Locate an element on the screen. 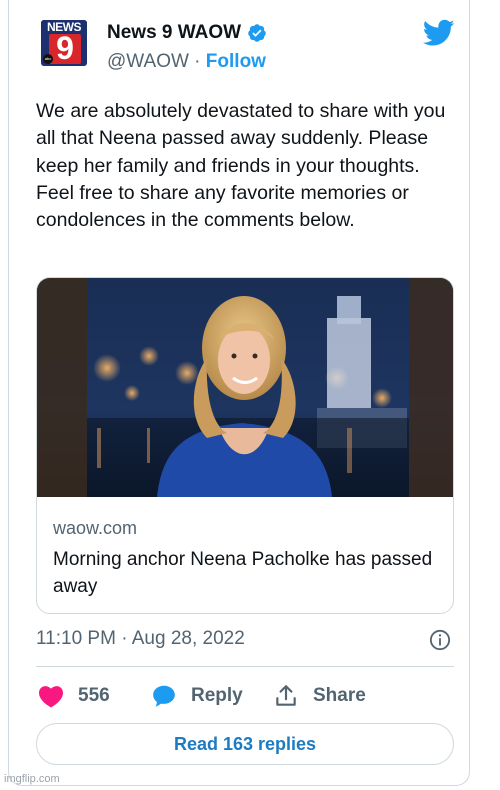 Image resolution: width=500 pixels, height=790 pixels. tweet-timestamp: 11:10 PM · Aug 28, 2022 is located at coordinates (140, 639).